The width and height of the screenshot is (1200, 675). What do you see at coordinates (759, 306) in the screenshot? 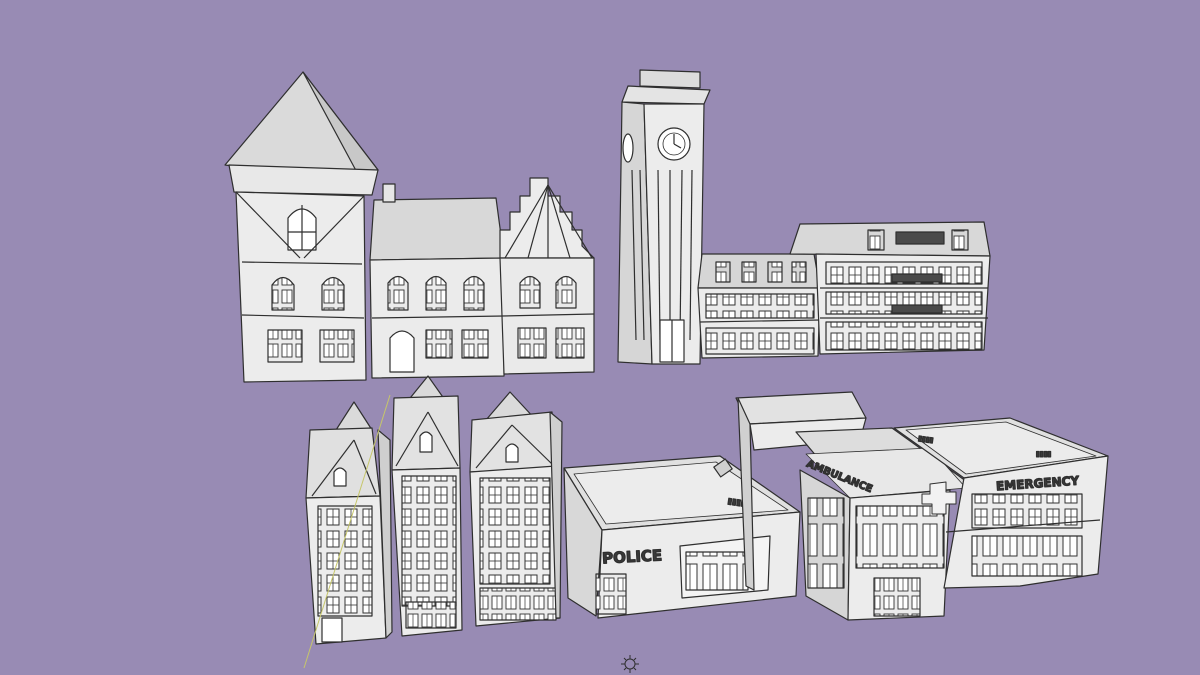
I see `mansard-house-small-model` at bounding box center [759, 306].